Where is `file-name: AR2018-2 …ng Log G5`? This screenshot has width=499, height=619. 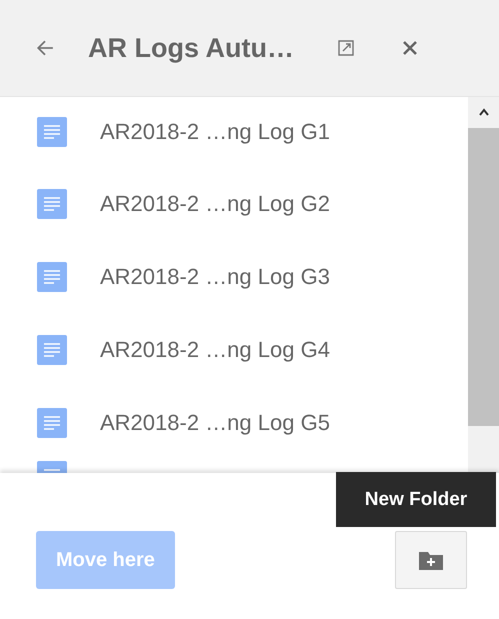 file-name: AR2018-2 …ng Log G5 is located at coordinates (215, 423).